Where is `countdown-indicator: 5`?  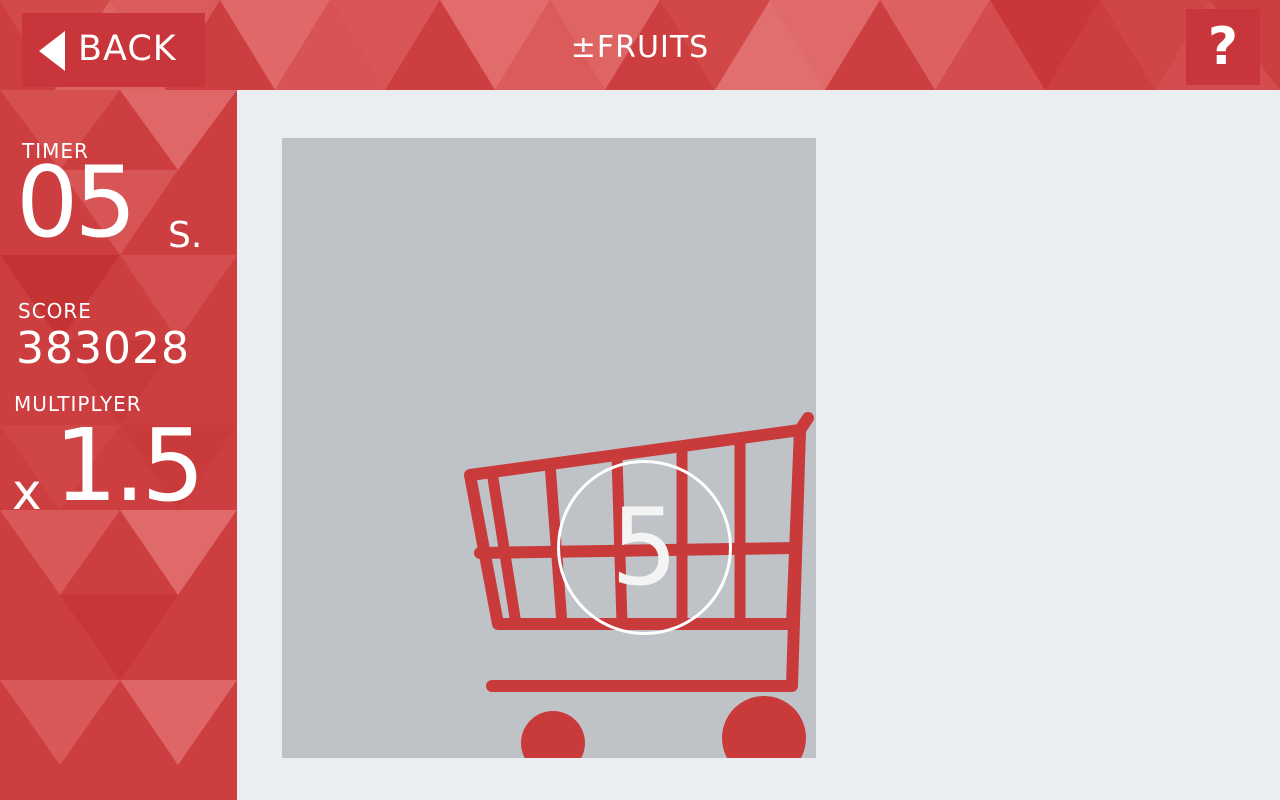
countdown-indicator: 5 is located at coordinates (644, 547).